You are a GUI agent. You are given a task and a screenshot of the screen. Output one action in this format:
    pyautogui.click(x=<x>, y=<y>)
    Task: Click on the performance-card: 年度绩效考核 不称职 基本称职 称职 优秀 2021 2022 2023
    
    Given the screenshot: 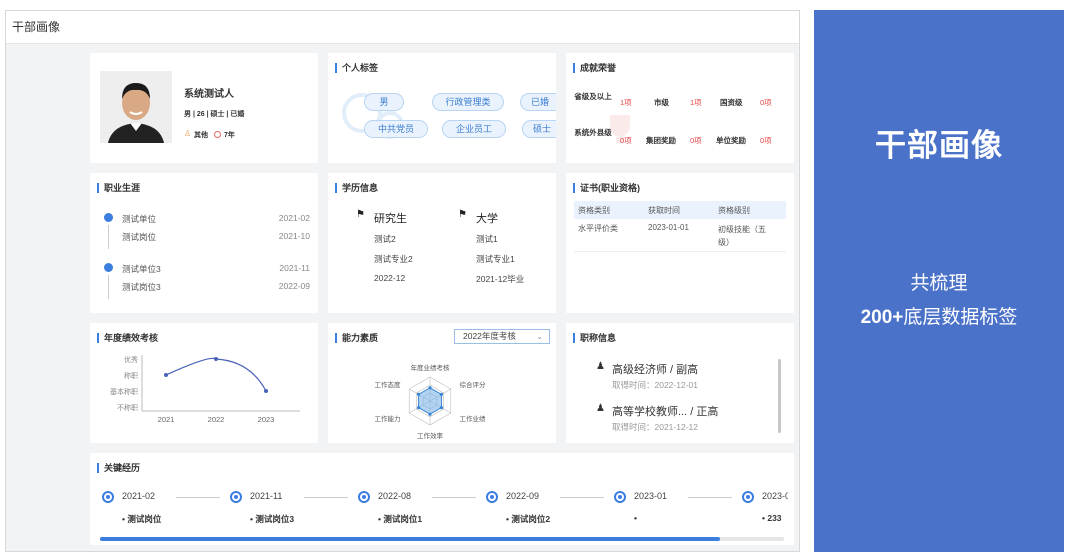 What is the action you would take?
    pyautogui.click(x=204, y=383)
    